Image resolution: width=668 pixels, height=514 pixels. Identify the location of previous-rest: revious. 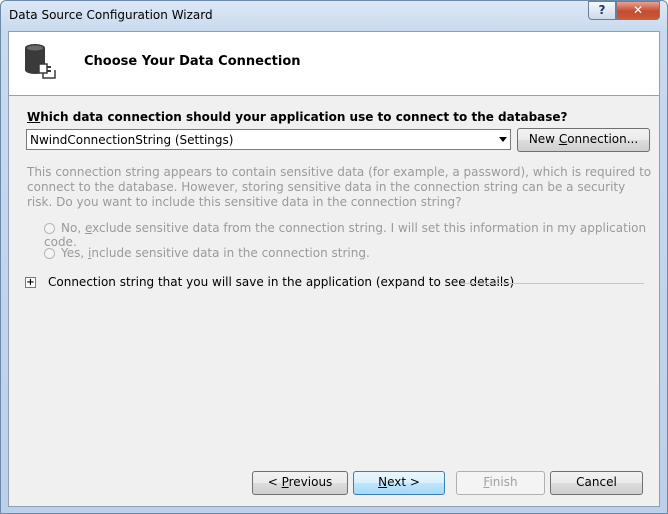
(310, 482).